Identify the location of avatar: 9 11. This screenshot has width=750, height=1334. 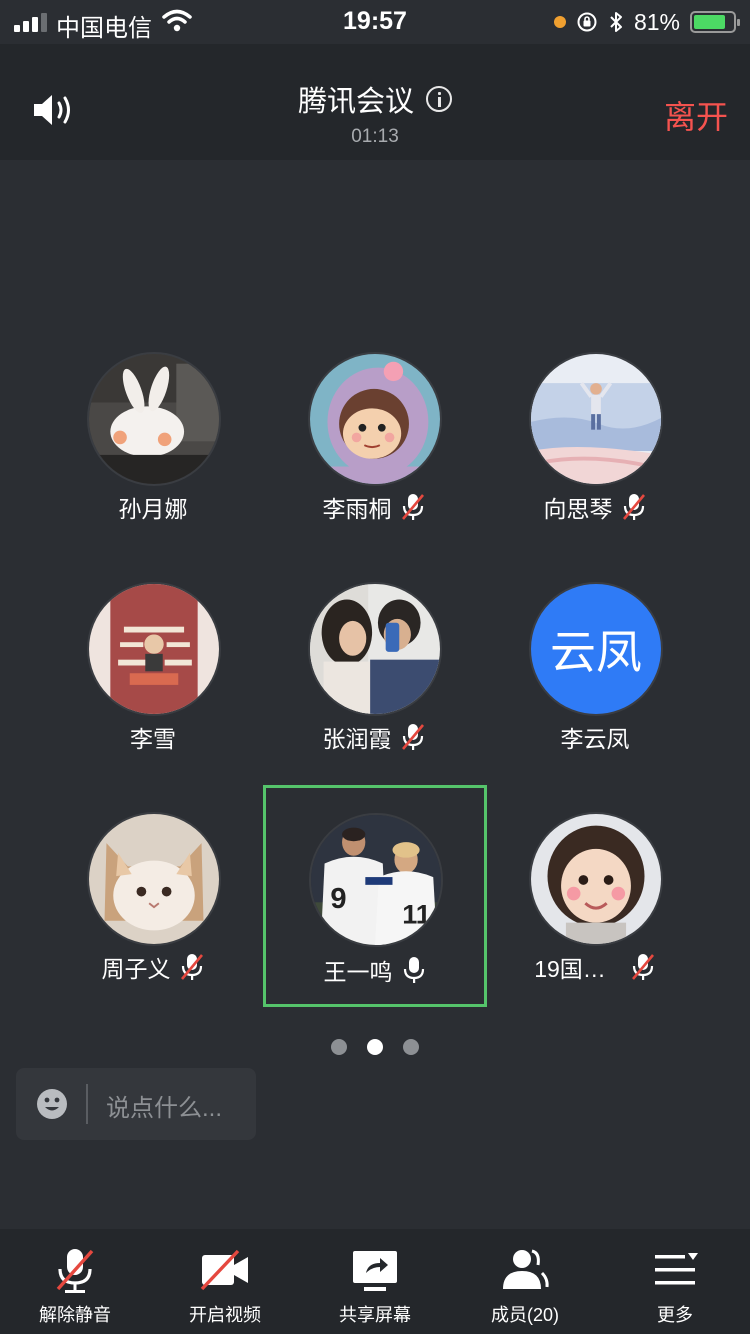
(376, 880).